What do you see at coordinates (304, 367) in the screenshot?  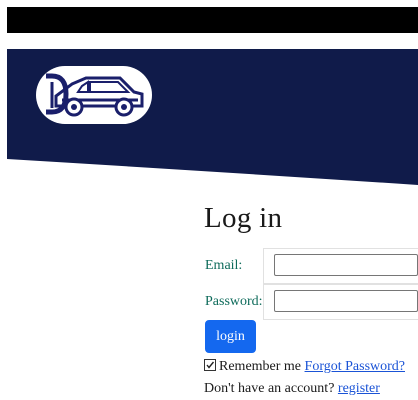 I see `remember-row: Remember me Forgot Password?` at bounding box center [304, 367].